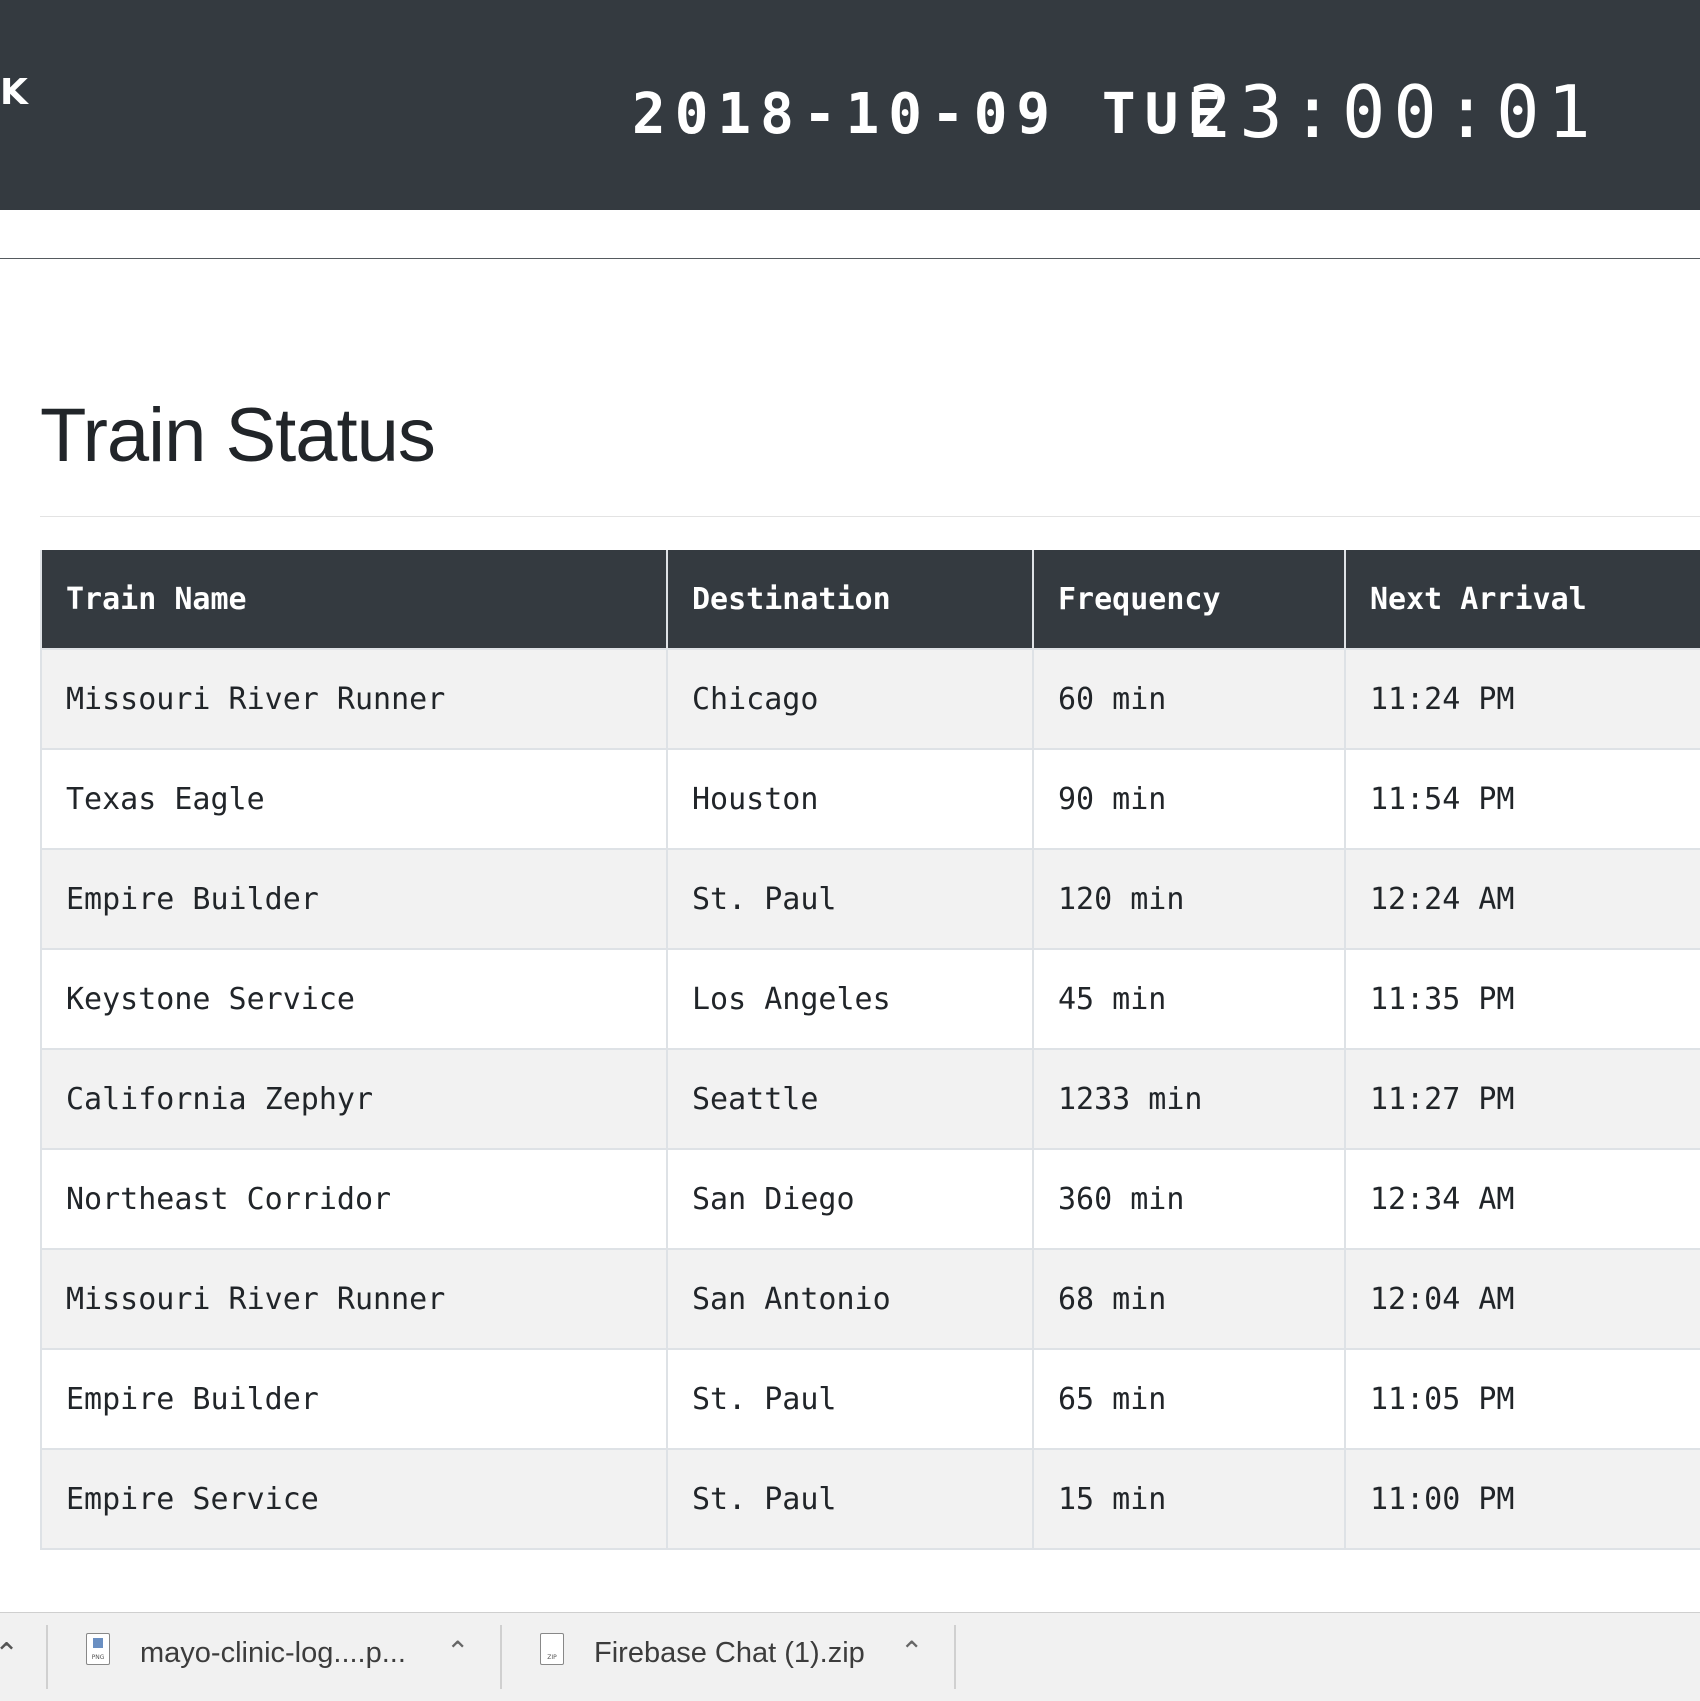 Image resolution: width=1700 pixels, height=1701 pixels. What do you see at coordinates (354, 1099) in the screenshot?
I see `cell-train-name: California Zephyr` at bounding box center [354, 1099].